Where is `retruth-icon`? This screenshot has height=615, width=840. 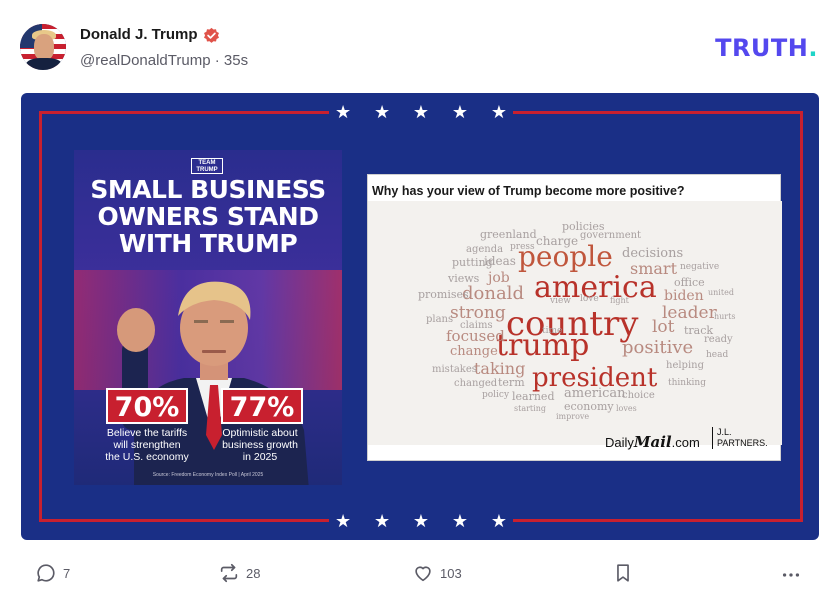 retruth-icon is located at coordinates (229, 573).